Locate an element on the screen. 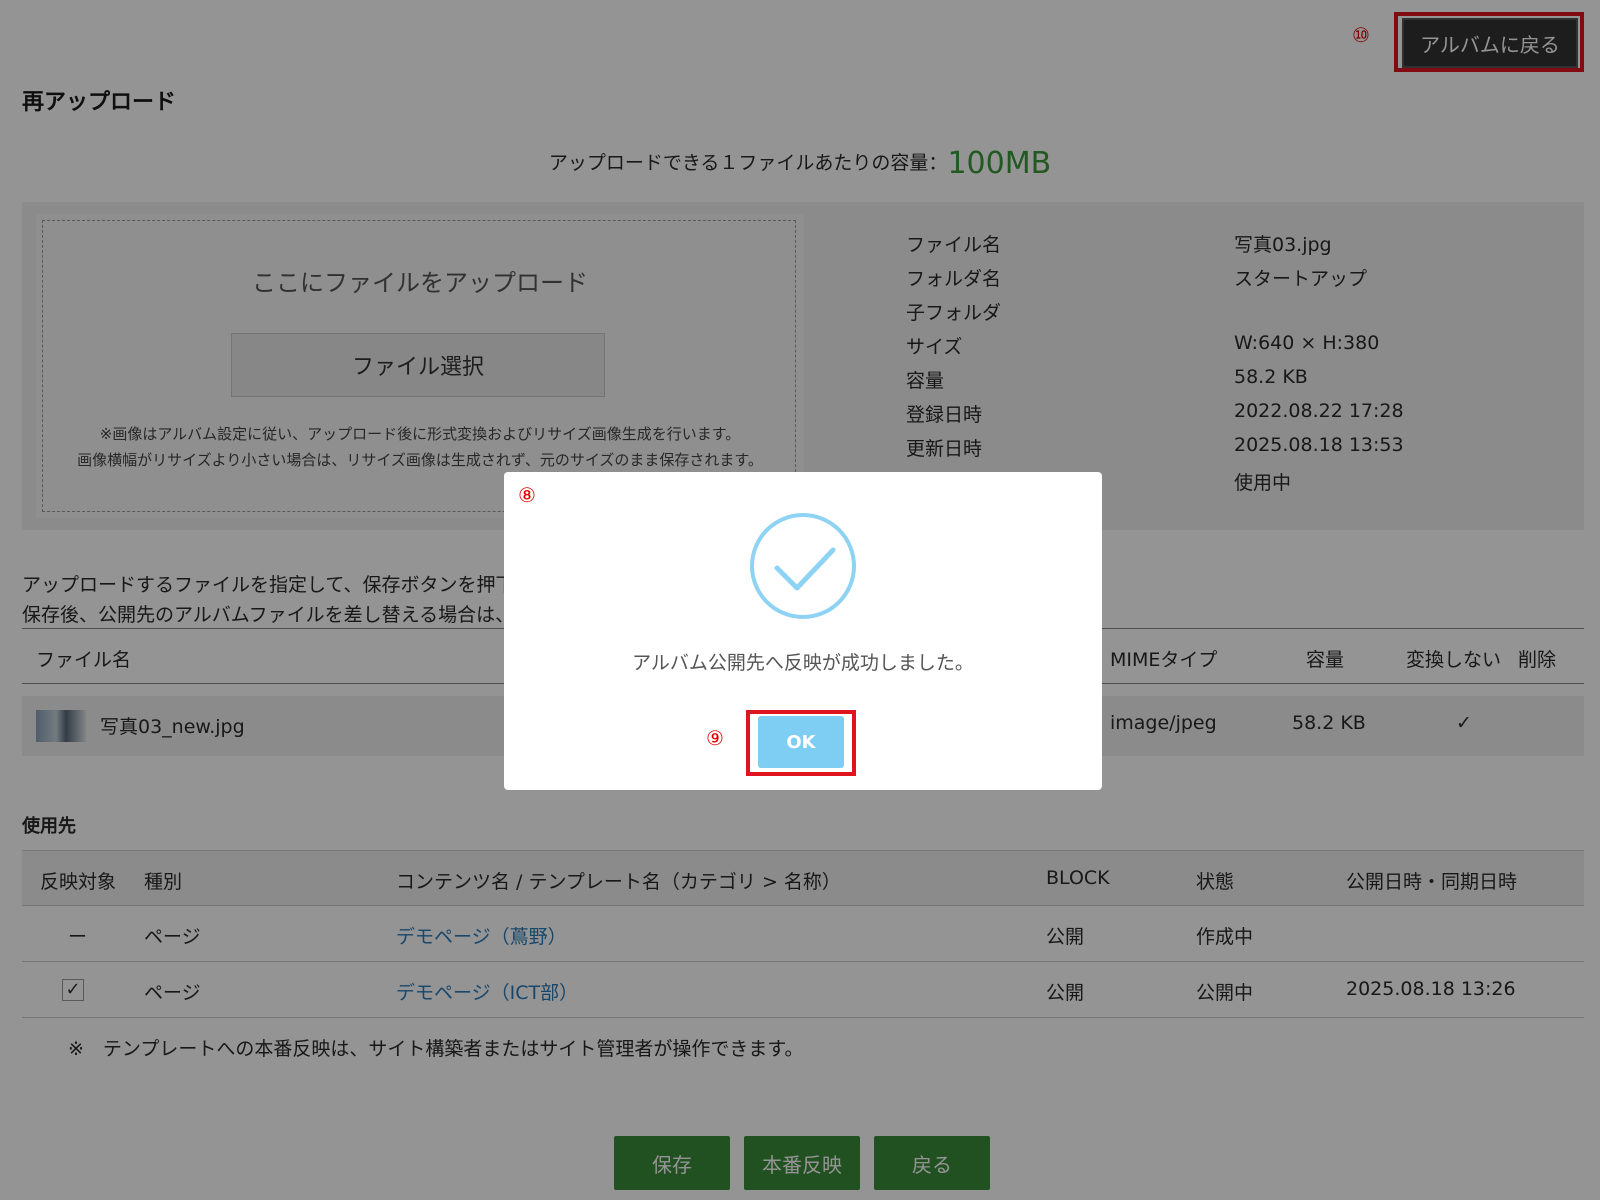  success-dialog: ⑧ アルバム公開先へ反映が成功しました。 ⑨ OK is located at coordinates (803, 631).